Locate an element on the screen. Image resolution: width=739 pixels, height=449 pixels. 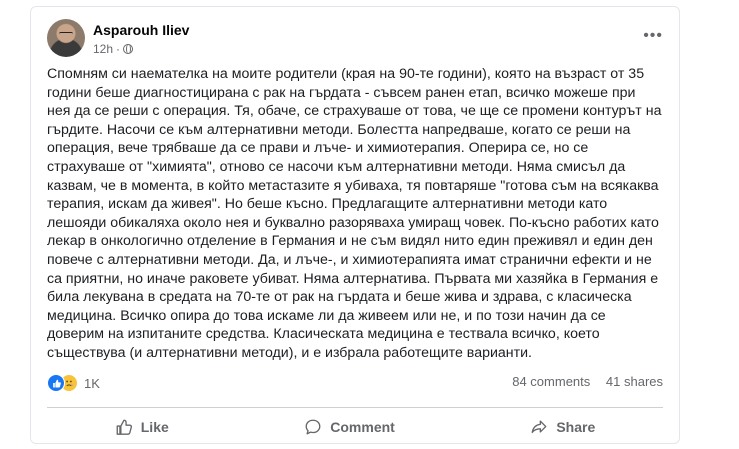
action-bar: Like Comment Share is located at coordinates (355, 427).